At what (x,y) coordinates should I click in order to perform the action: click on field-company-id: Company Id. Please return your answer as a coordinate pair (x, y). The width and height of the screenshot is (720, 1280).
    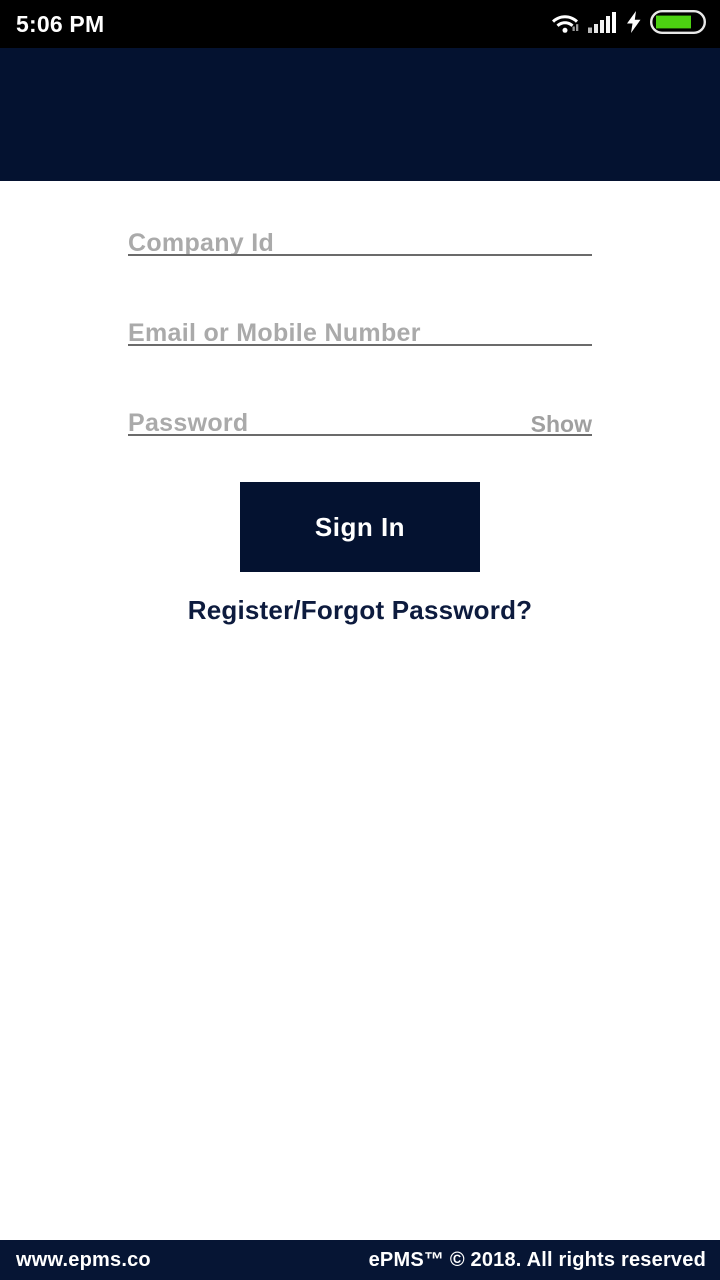
    Looking at the image, I should click on (360, 256).